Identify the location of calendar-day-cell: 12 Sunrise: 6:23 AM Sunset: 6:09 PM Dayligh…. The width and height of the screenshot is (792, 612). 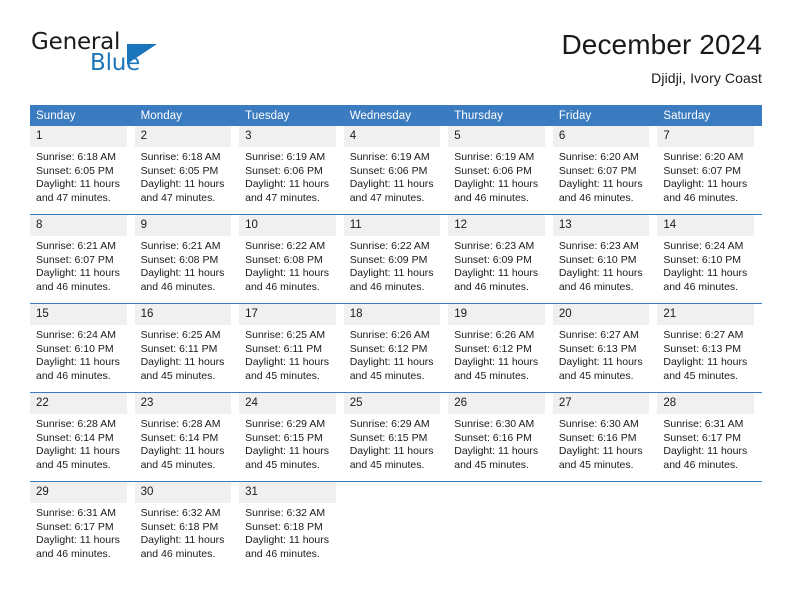
(500, 259).